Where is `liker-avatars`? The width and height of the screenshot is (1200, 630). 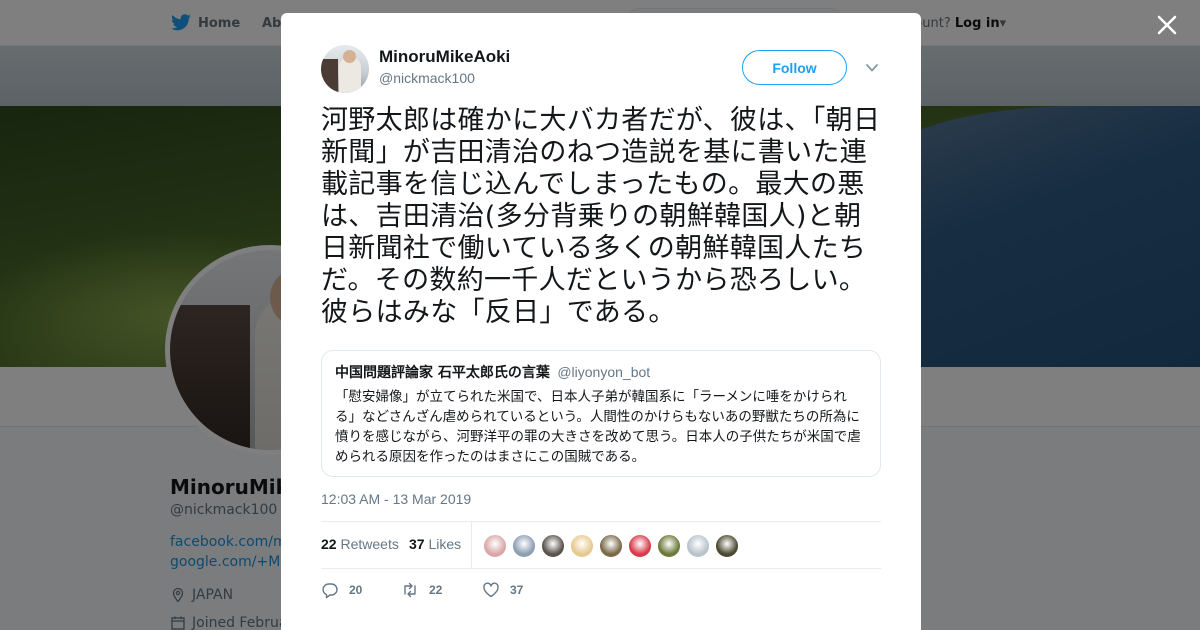
liker-avatars is located at coordinates (611, 546).